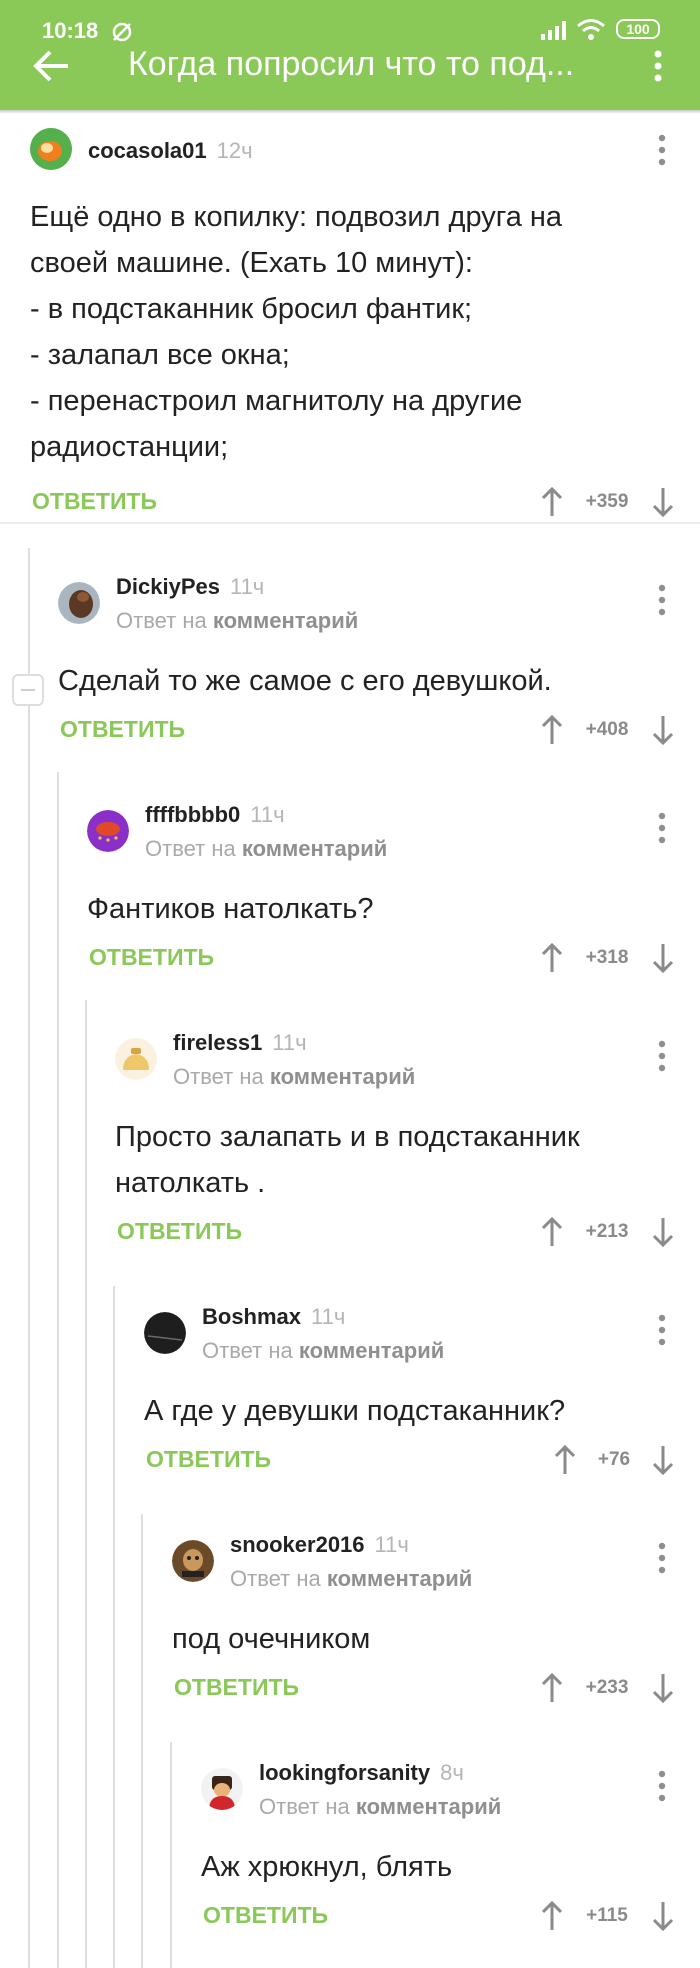 The height and width of the screenshot is (1968, 700). Describe the element at coordinates (607, 957) in the screenshot. I see `comment-score: +318` at that location.